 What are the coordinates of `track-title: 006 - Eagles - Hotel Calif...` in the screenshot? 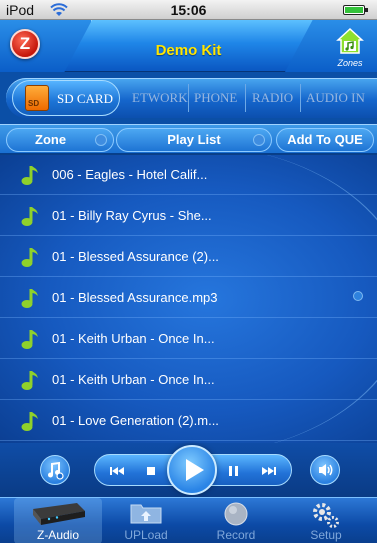 It's located at (130, 174).